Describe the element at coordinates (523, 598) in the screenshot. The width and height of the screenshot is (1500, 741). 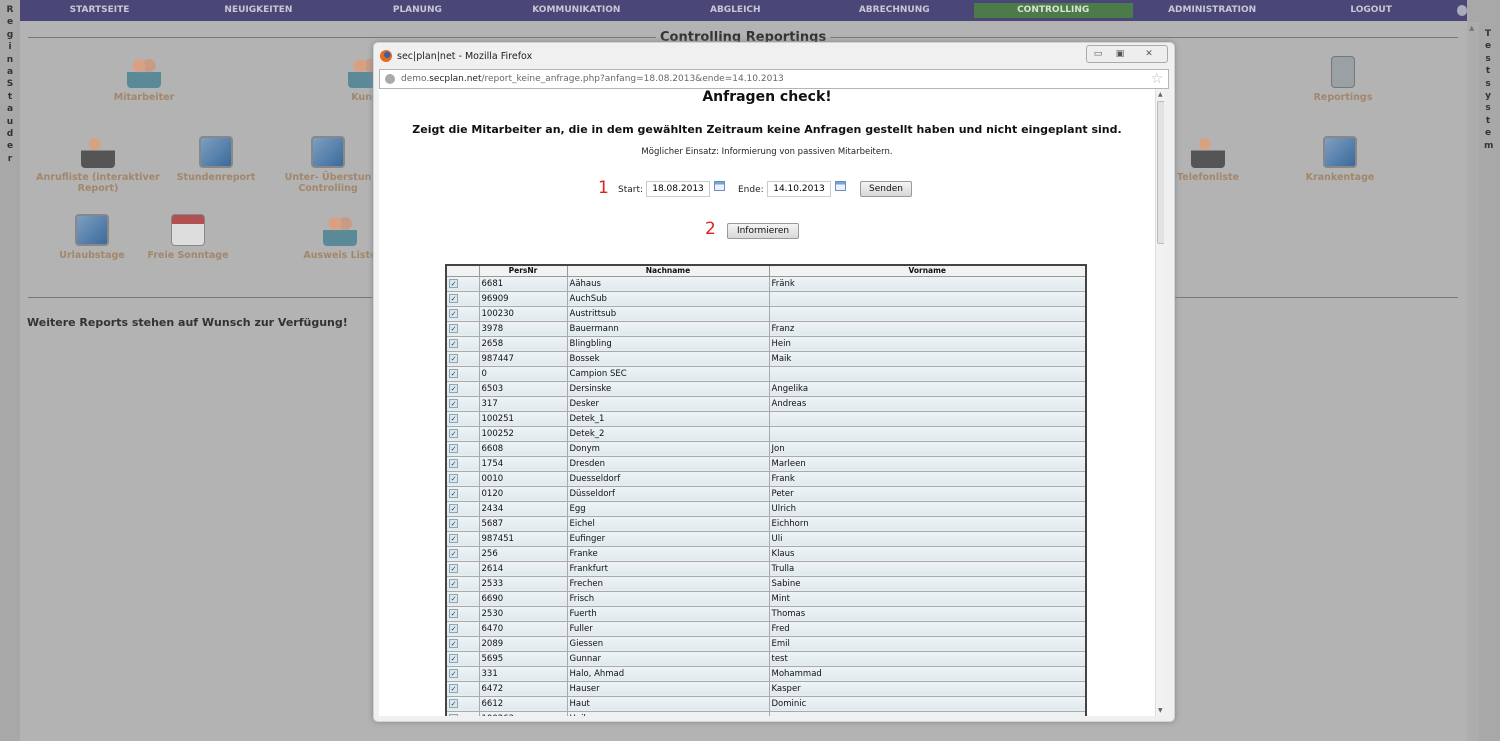
I see `cell-persnr: 6690` at that location.